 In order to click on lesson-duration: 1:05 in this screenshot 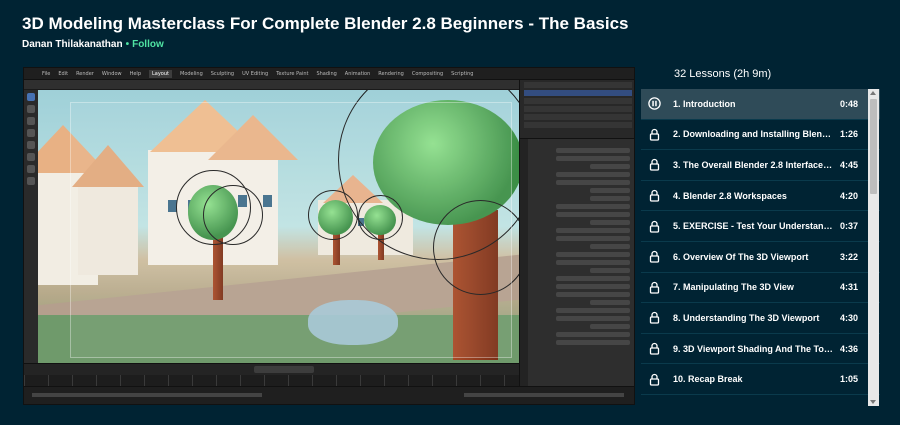, I will do `click(848, 379)`.